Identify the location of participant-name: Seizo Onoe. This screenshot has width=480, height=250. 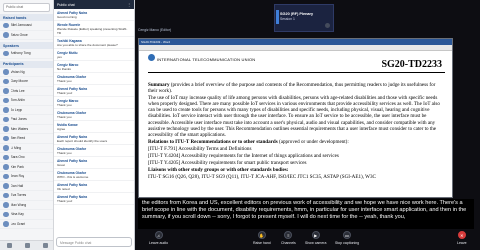
(19, 34).